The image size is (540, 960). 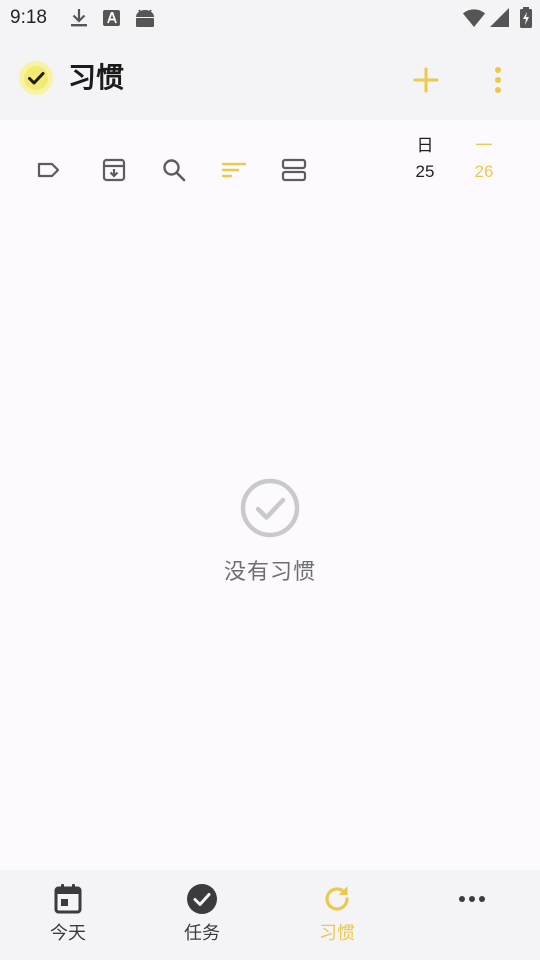 I want to click on bottom-navigation: 今天 任务 习惯, so click(x=270, y=915).